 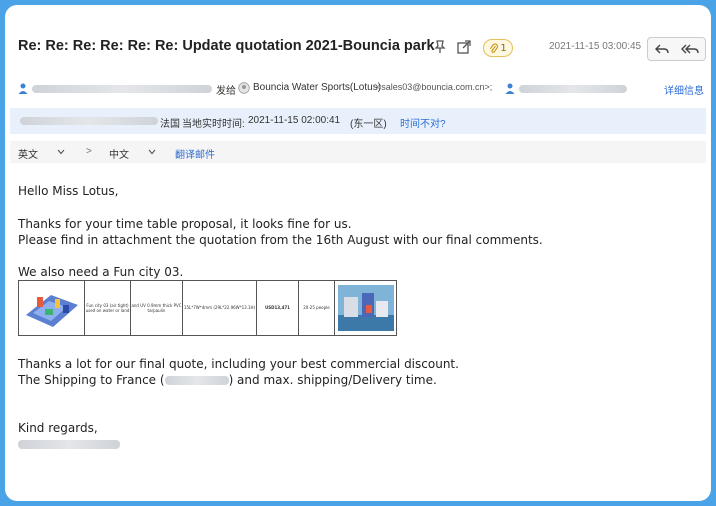 What do you see at coordinates (317, 87) in the screenshot?
I see `recipient-name: Bouncia Water Sports(Lotus)` at bounding box center [317, 87].